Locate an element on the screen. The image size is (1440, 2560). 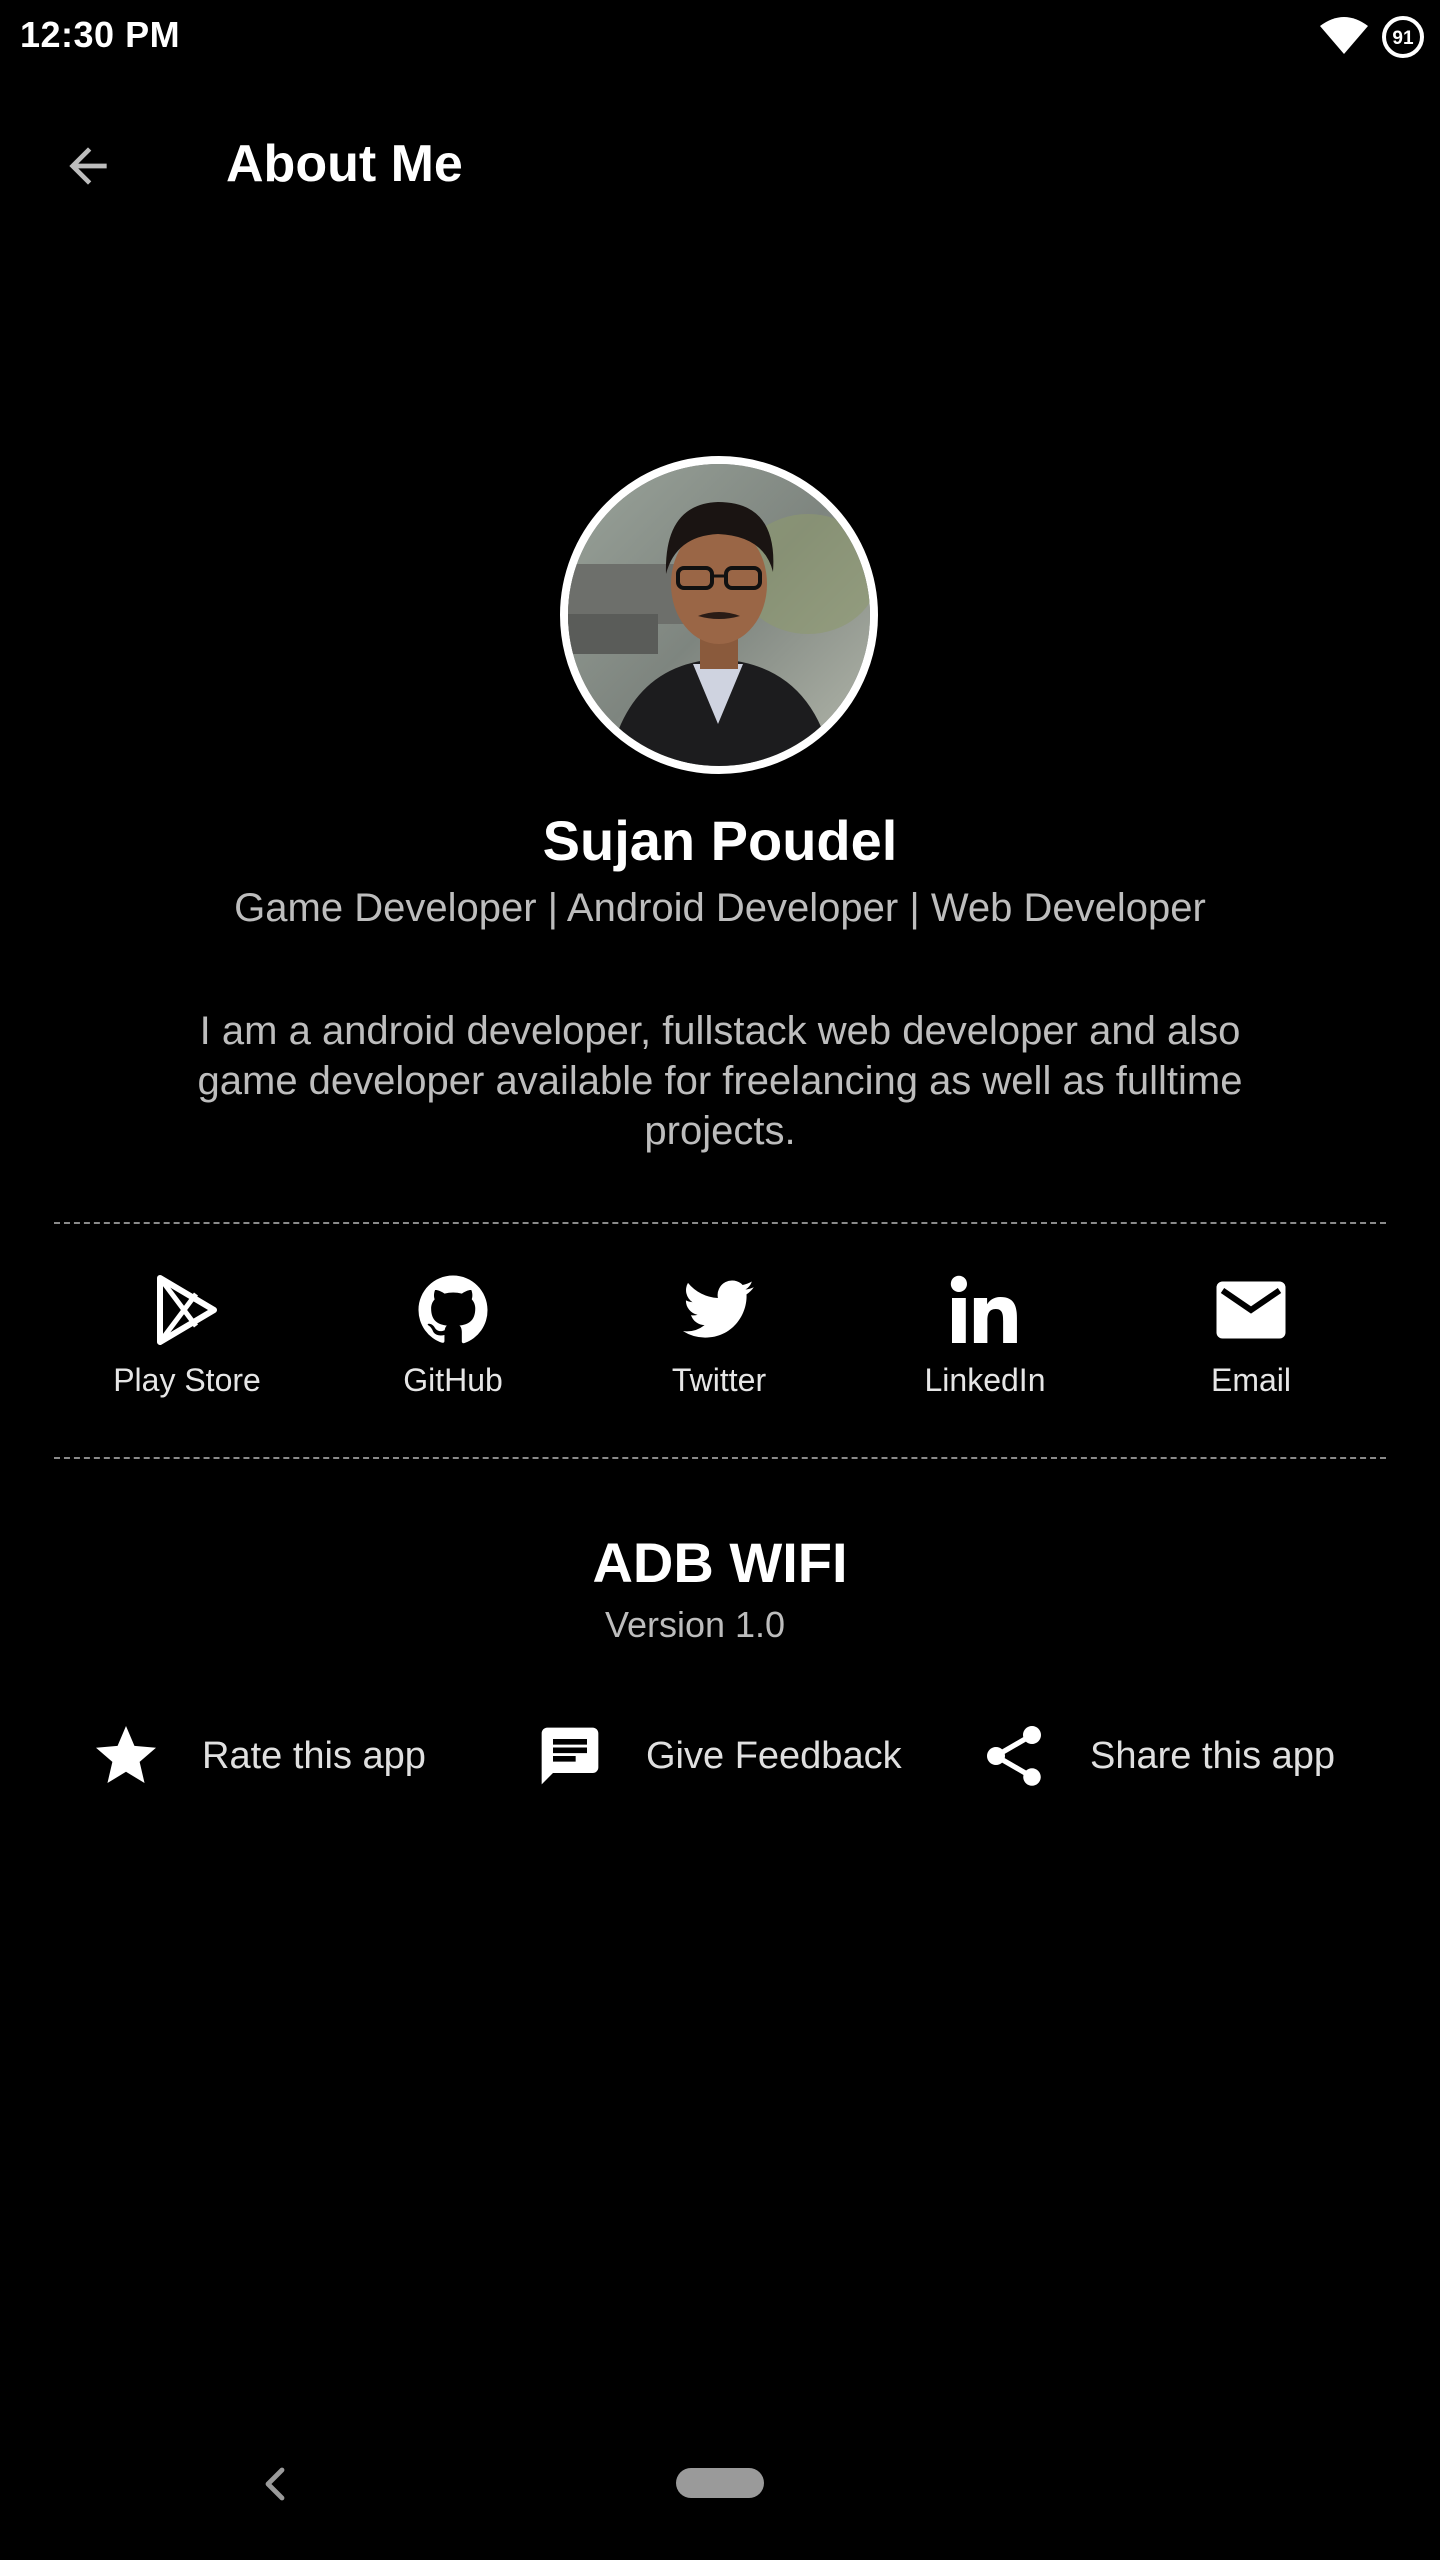
social-label: Email is located at coordinates (1250, 1380).